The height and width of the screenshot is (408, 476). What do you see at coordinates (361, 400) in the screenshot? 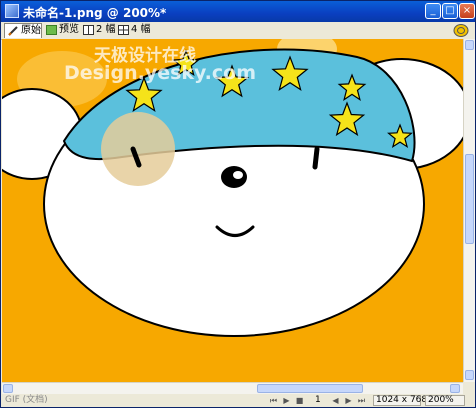
I see `last-frame-icon: ⏭` at bounding box center [361, 400].